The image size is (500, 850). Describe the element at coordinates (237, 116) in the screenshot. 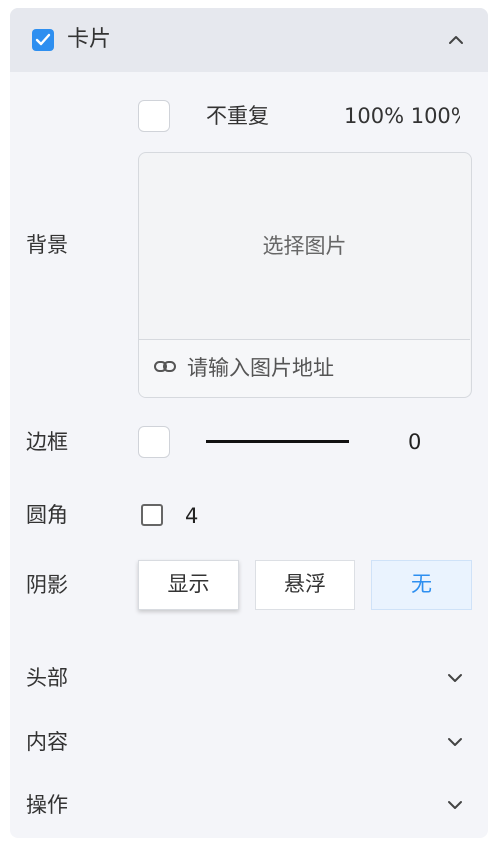

I see `no-repeat-label: 不重复` at that location.